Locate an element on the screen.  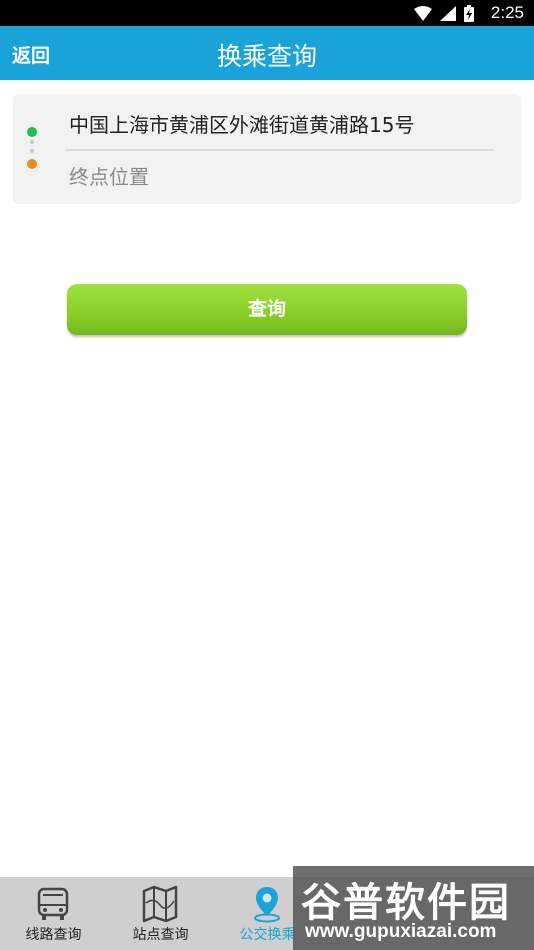
end-dot-icon is located at coordinates (32, 164).